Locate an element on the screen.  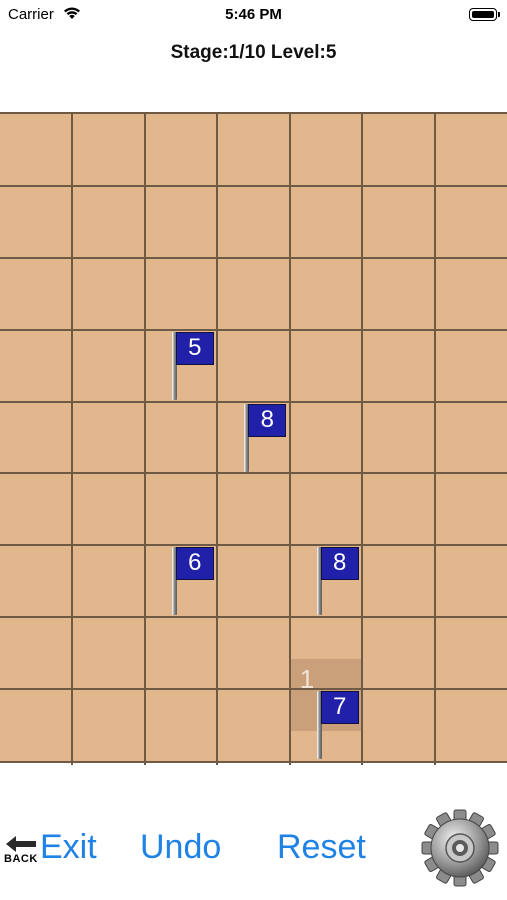
back-icon: BACK is located at coordinates (22, 850).